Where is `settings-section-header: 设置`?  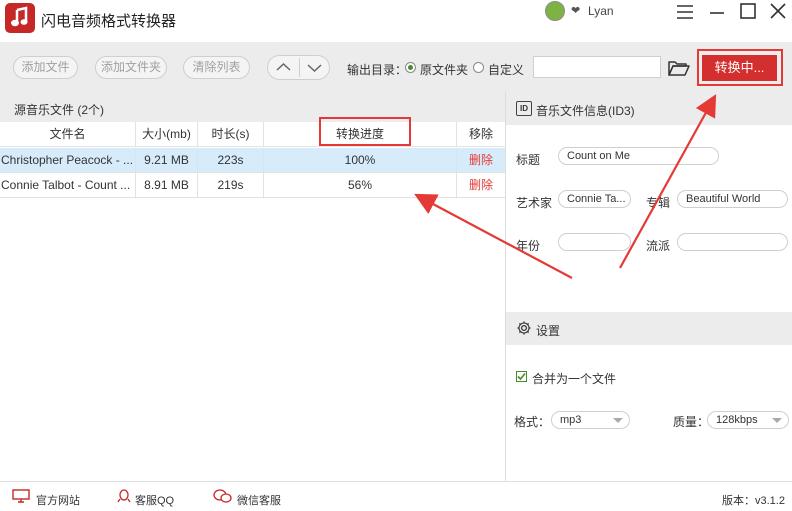 settings-section-header: 设置 is located at coordinates (649, 328).